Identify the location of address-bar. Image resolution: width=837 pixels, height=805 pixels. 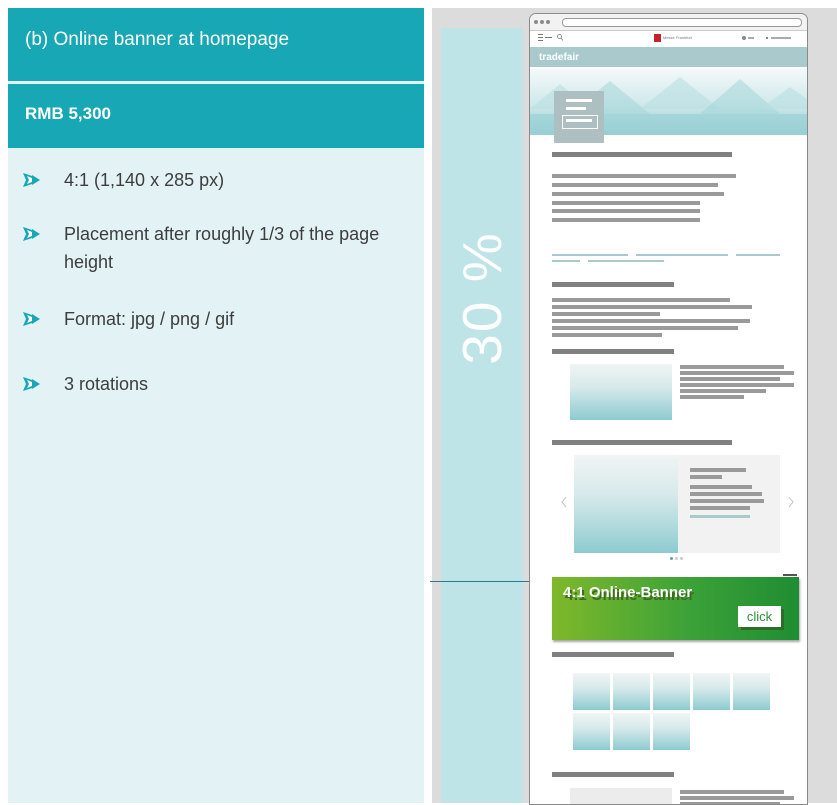
(682, 22).